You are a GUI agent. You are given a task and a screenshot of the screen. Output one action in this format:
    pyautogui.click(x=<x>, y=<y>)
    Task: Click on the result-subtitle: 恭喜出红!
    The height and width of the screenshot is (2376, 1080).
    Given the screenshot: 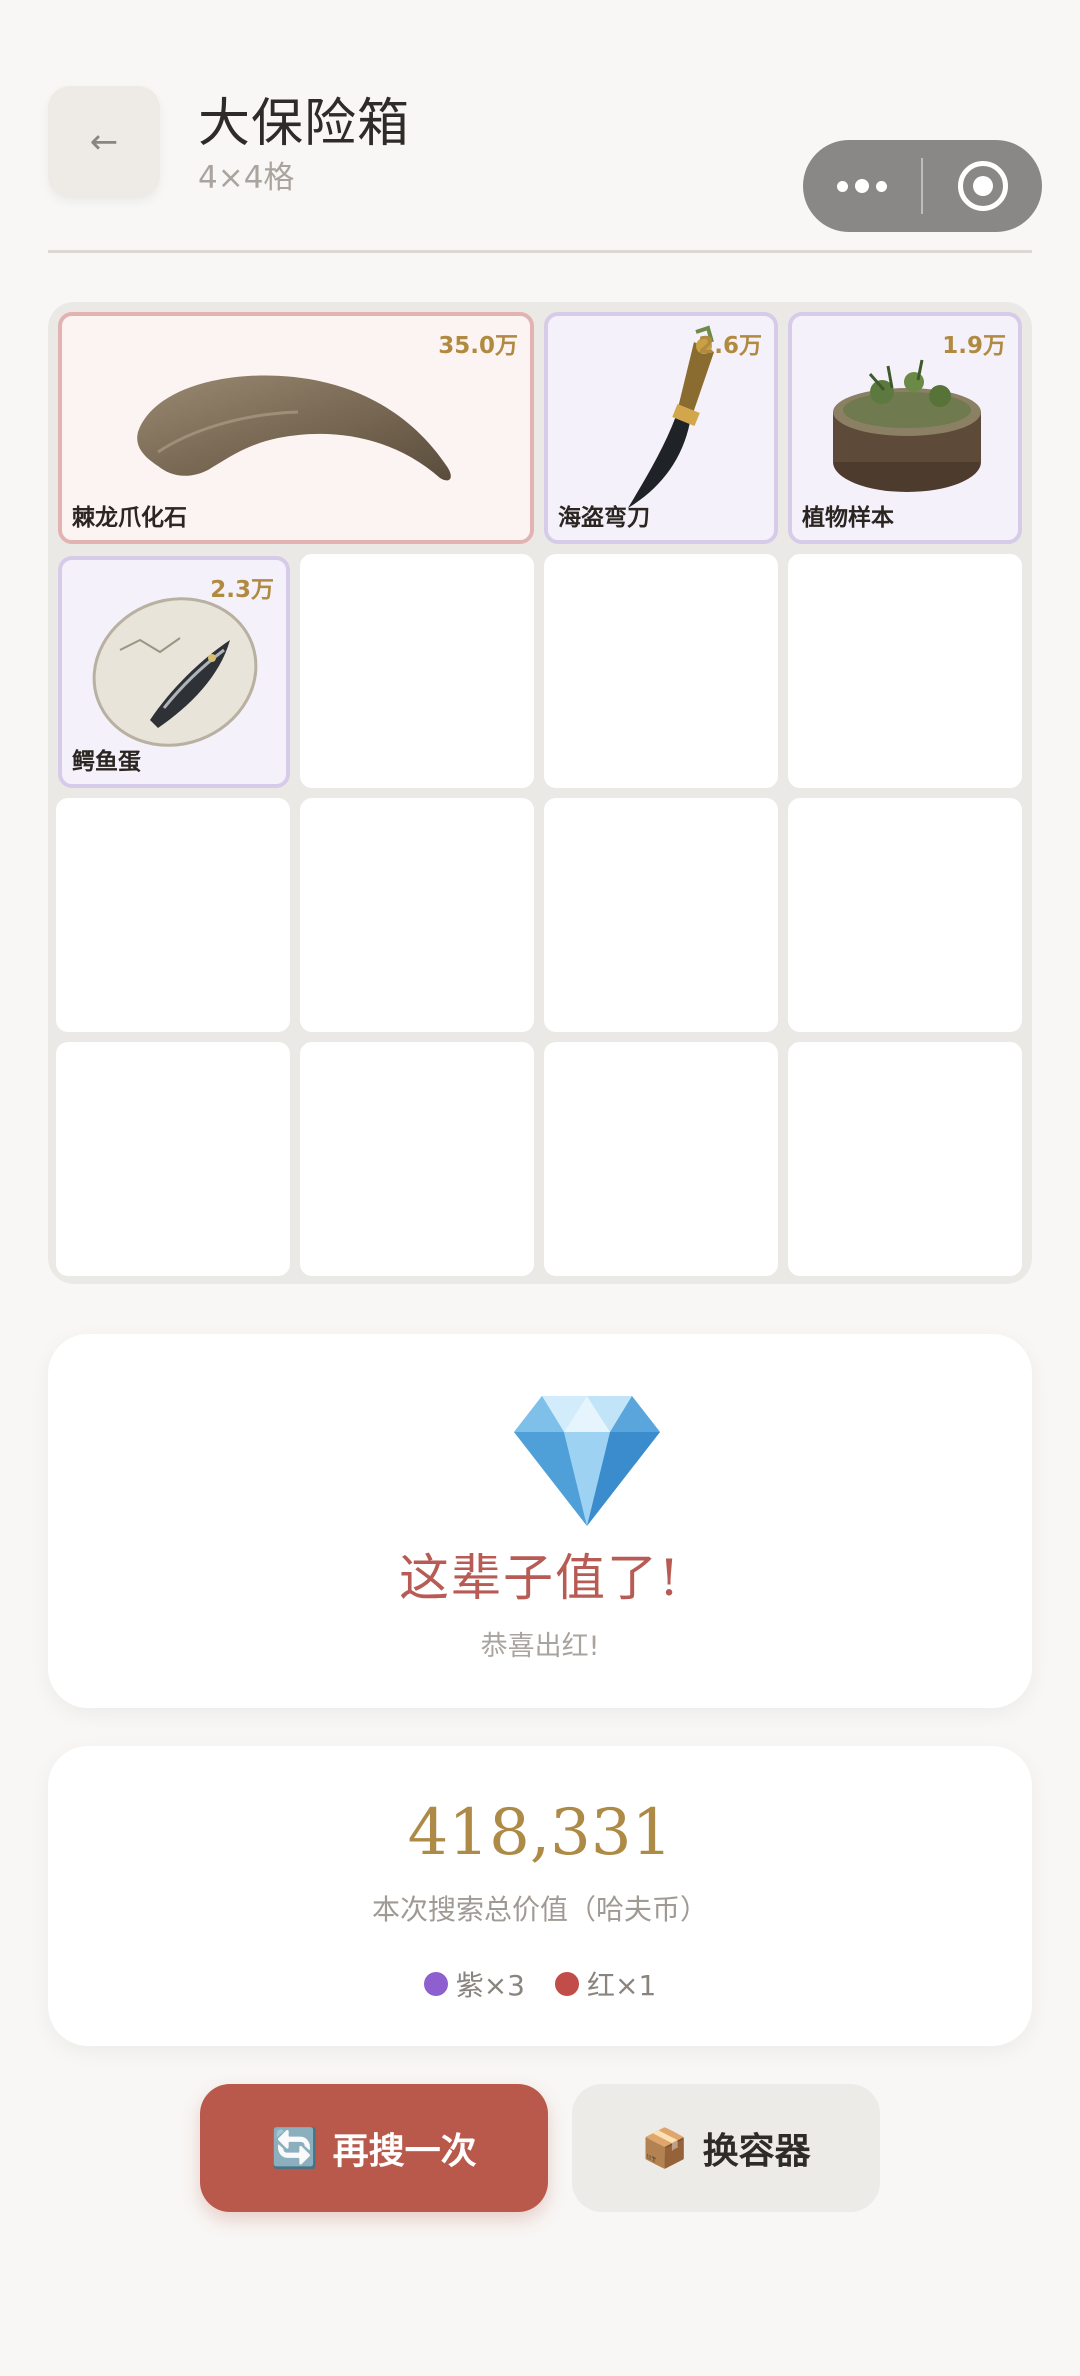 What is the action you would take?
    pyautogui.click(x=540, y=1646)
    